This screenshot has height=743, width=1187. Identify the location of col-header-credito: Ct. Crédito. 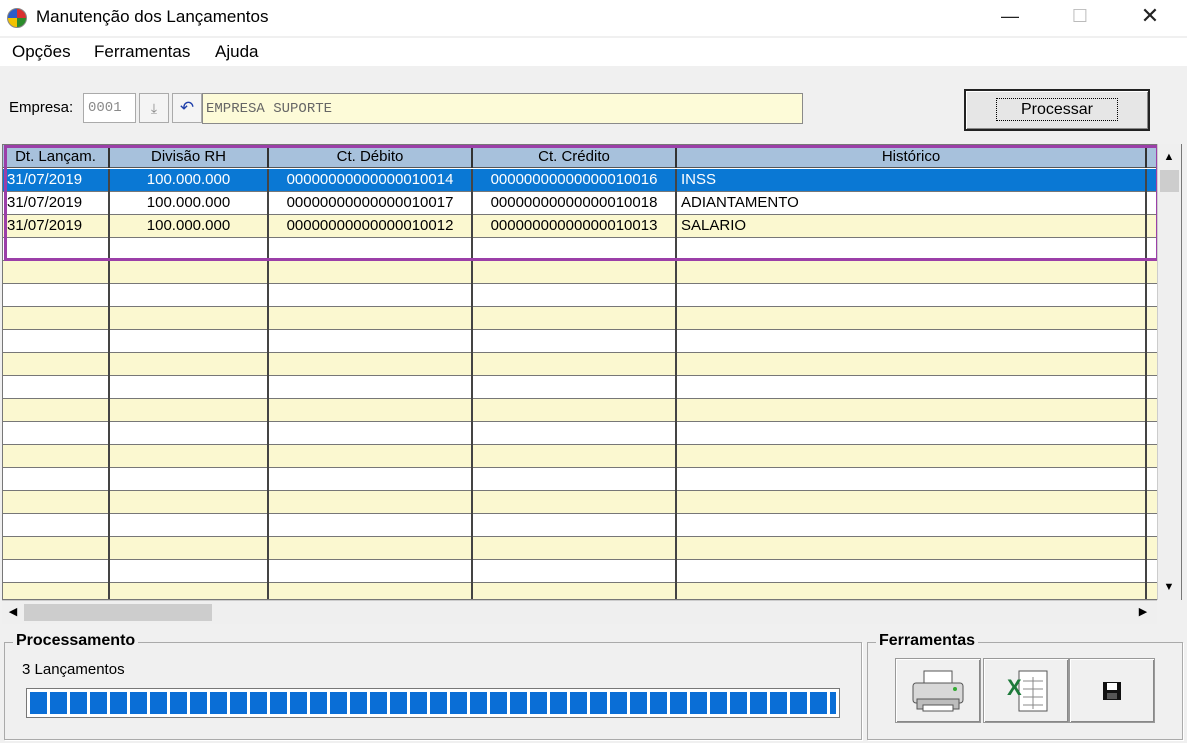
(575, 156).